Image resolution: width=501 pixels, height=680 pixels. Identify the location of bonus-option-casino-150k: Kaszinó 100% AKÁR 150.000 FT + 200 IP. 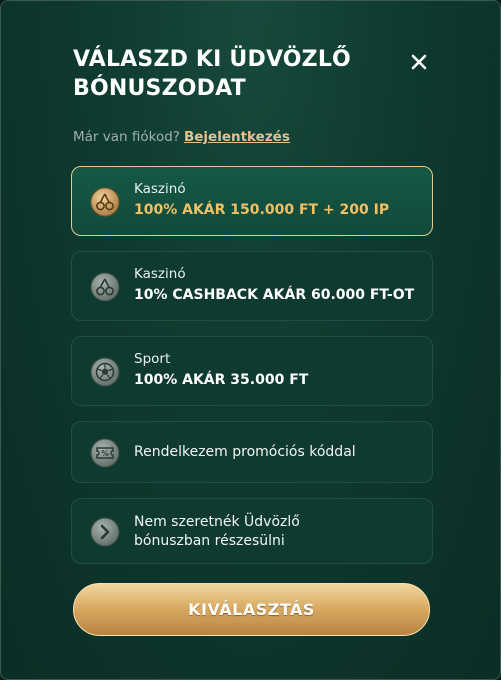
(252, 201).